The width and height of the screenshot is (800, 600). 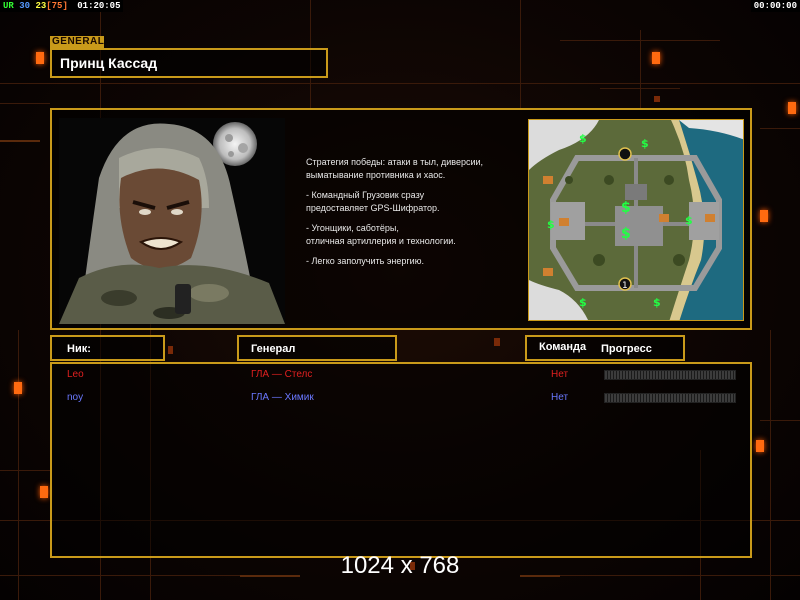 What do you see at coordinates (282, 397) in the screenshot?
I see `player-general: ГЛА — Химик` at bounding box center [282, 397].